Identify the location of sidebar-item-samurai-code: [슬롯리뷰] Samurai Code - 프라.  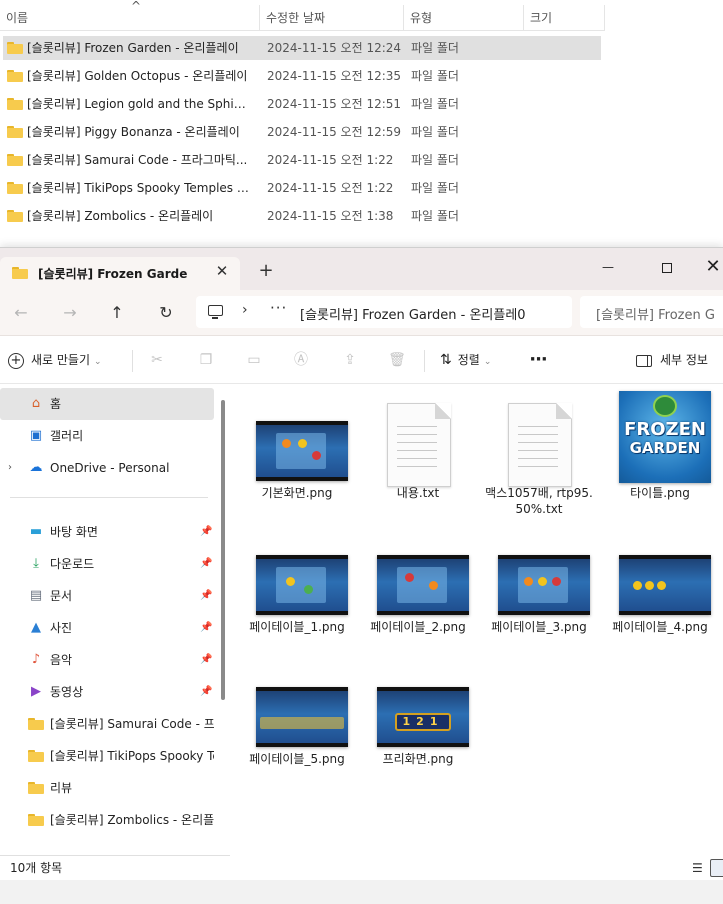
(107, 724).